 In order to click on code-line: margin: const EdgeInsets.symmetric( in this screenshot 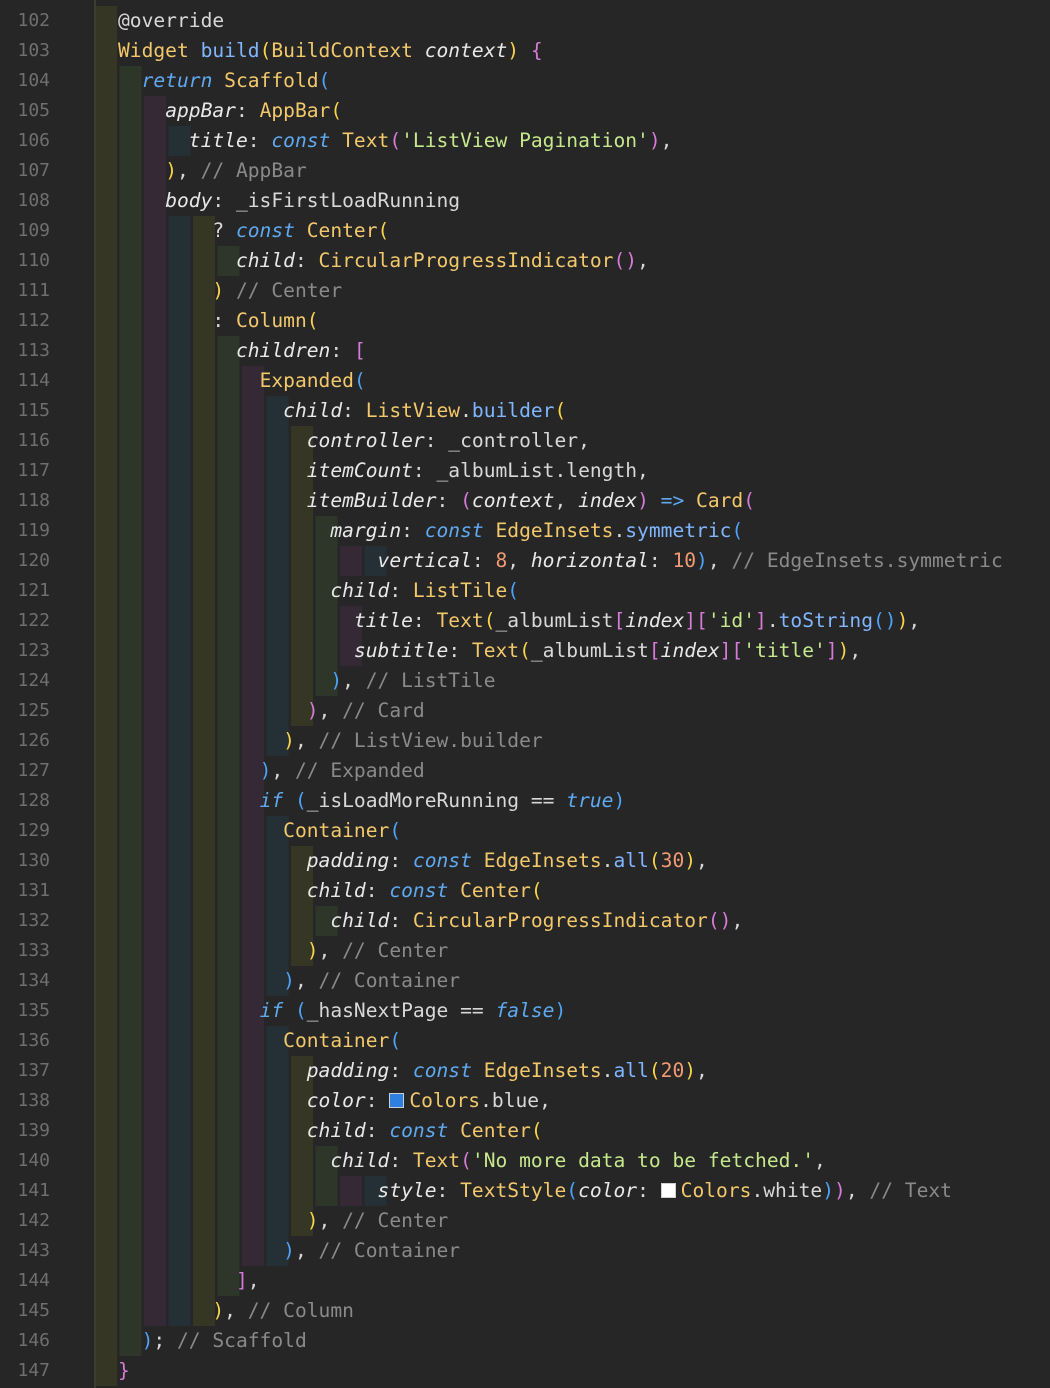, I will do `click(560, 531)`.